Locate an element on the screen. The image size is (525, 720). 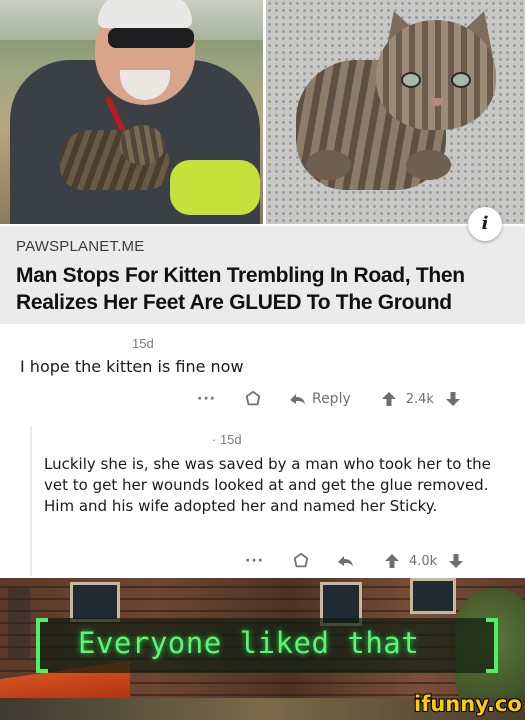
reply-button is located at coordinates (345, 561).